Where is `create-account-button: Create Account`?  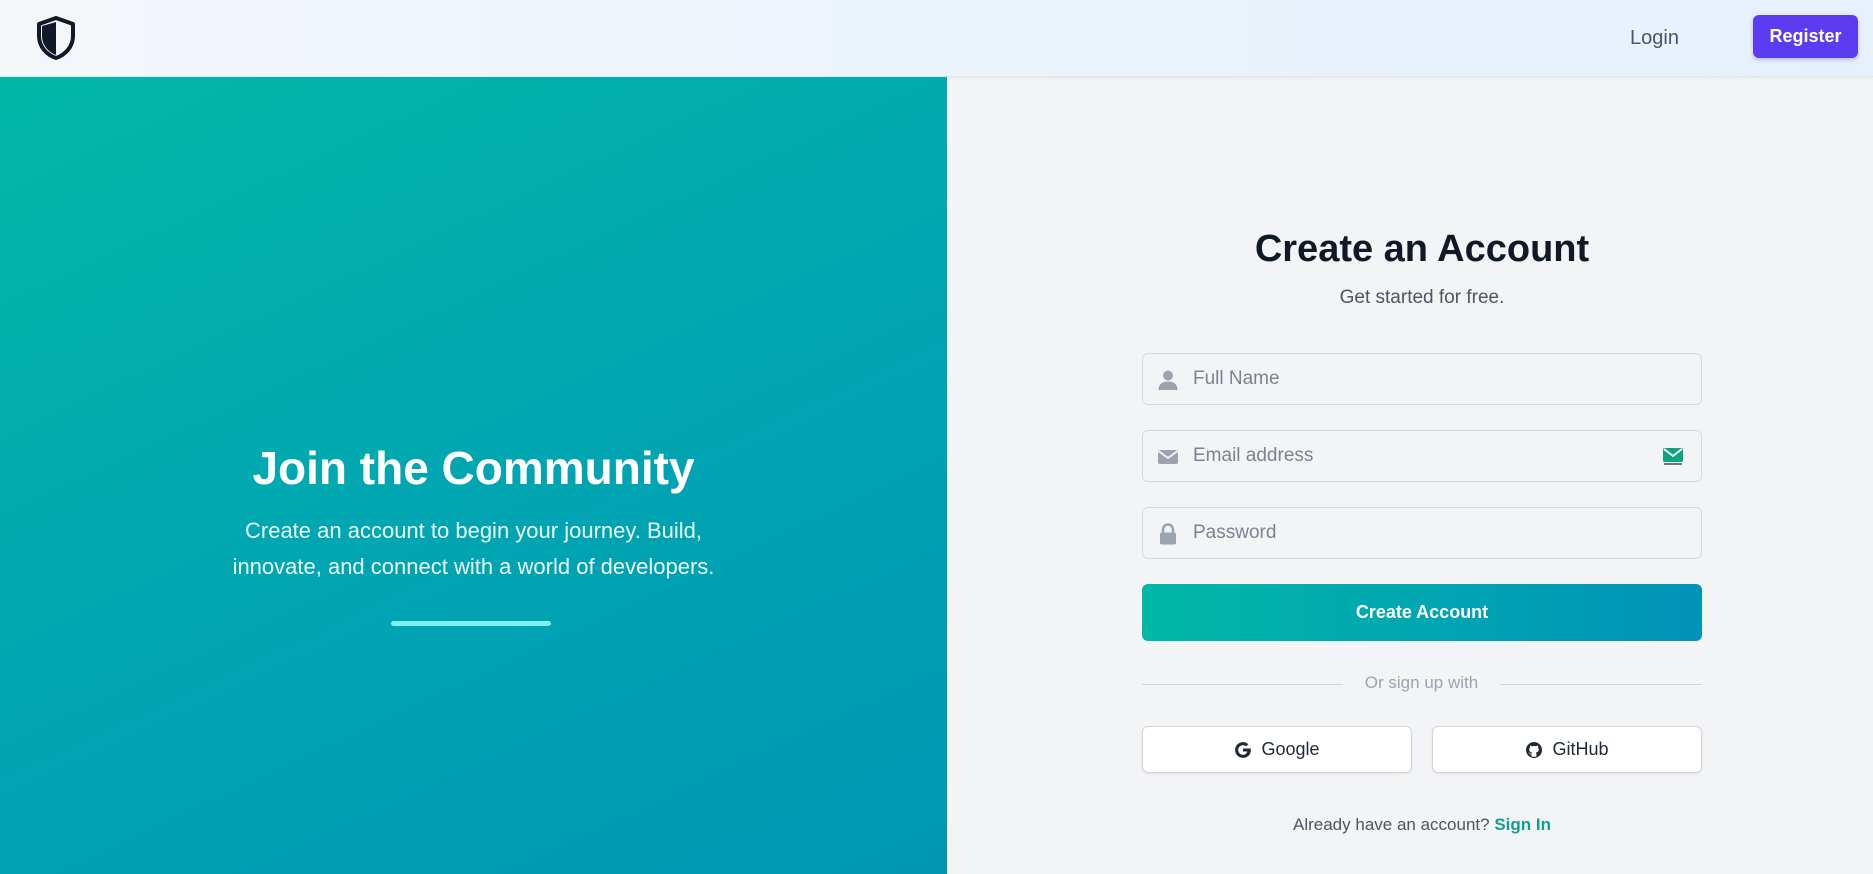
create-account-button: Create Account is located at coordinates (1422, 612).